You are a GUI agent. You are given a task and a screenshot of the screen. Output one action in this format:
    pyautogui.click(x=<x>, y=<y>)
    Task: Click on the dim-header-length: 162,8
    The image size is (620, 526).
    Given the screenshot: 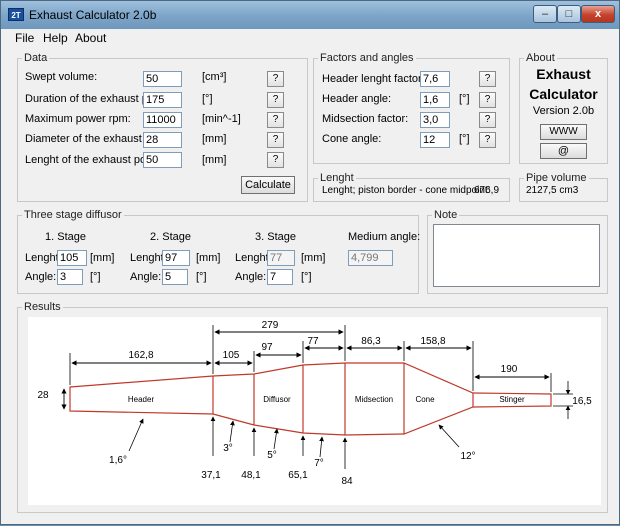 What is the action you would take?
    pyautogui.click(x=140, y=355)
    